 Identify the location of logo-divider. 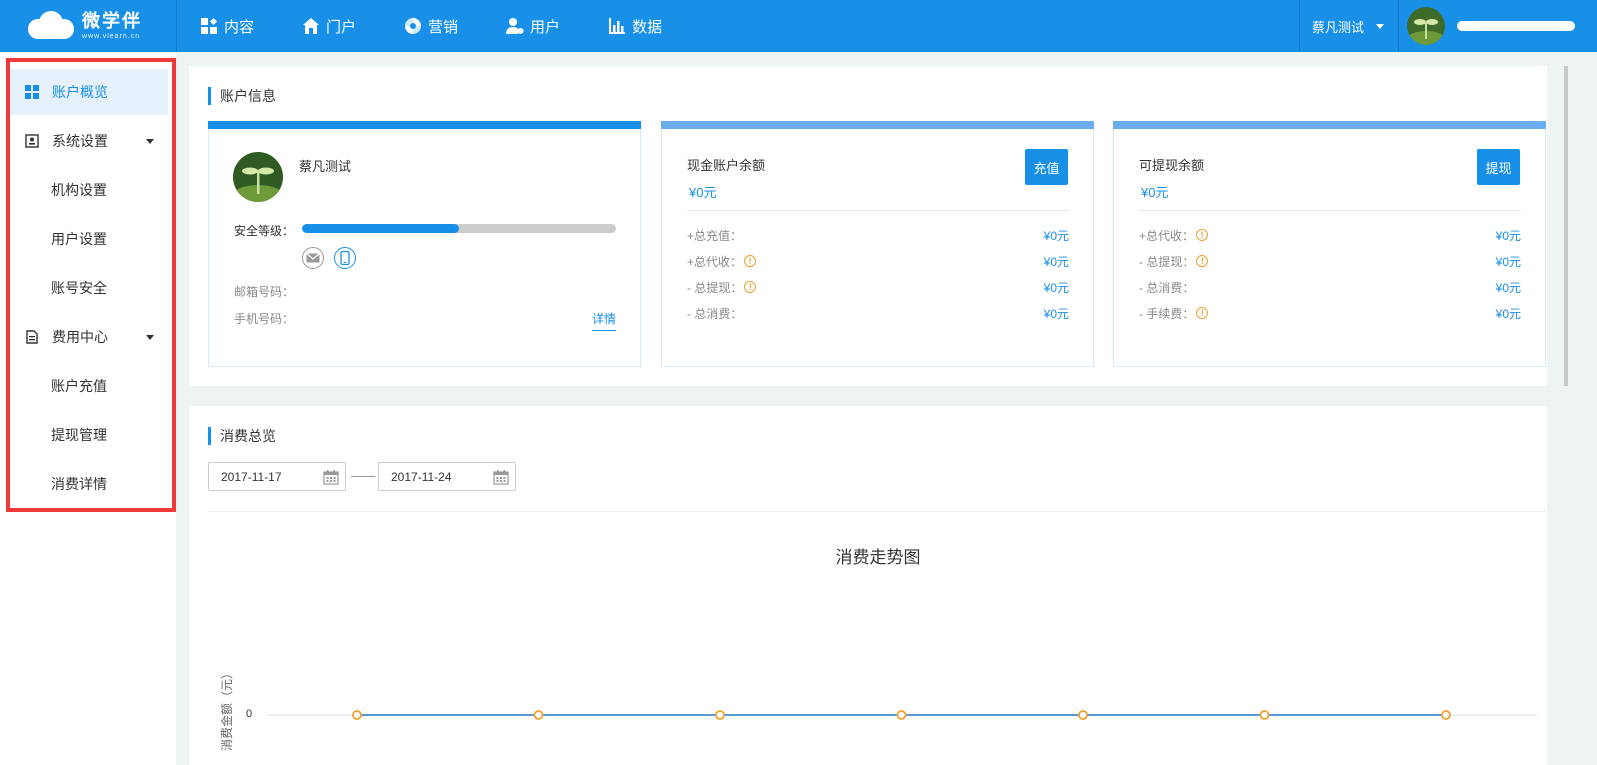
(176, 26).